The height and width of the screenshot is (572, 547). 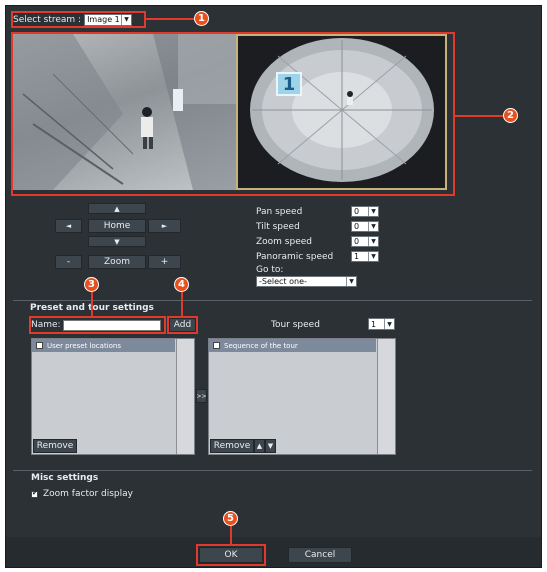 I want to click on panoramic-speed-label: Panoramic speed, so click(x=295, y=256).